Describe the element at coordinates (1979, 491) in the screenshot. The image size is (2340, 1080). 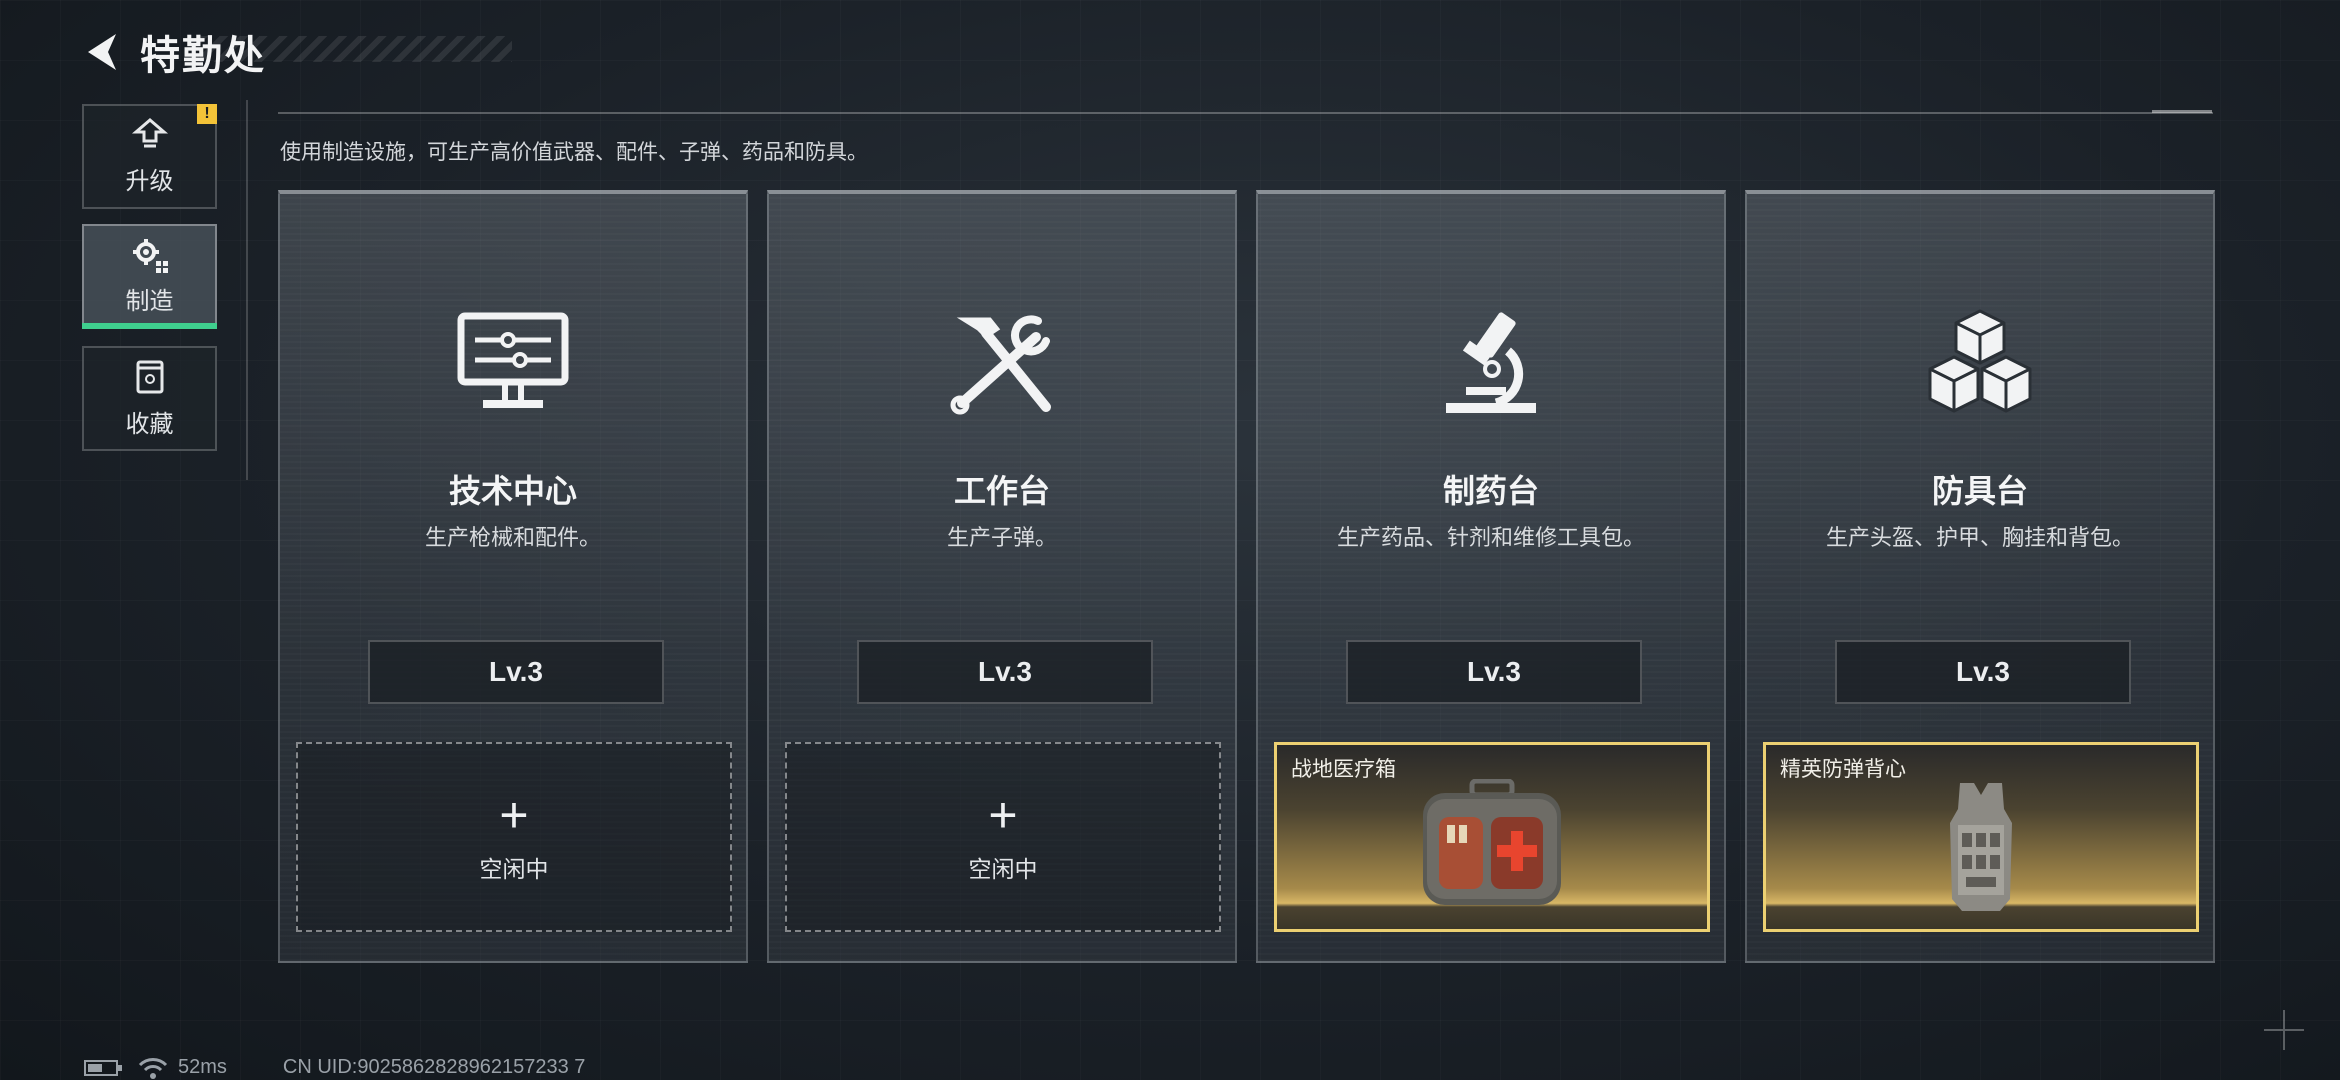
I see `card-title: 防具台` at that location.